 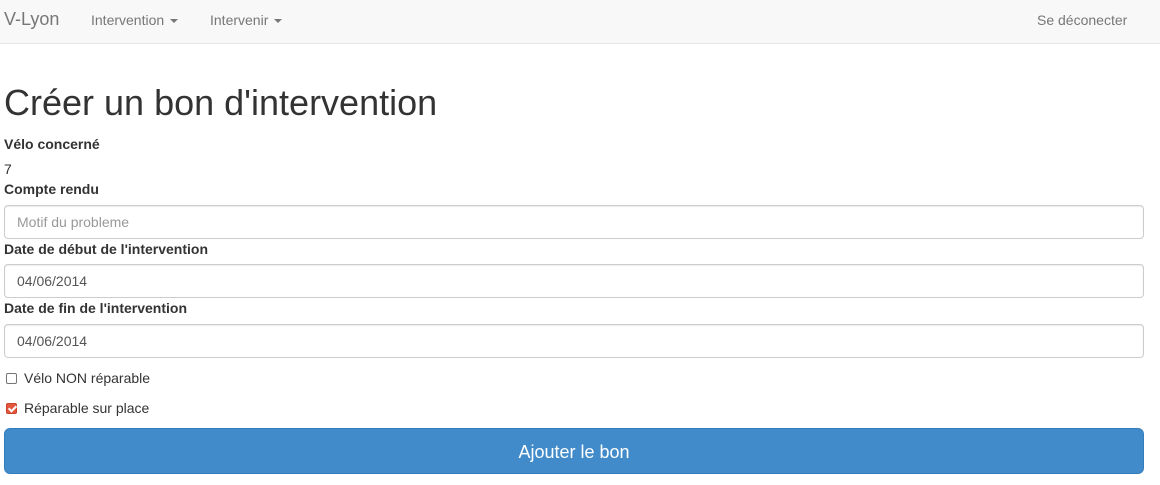 I want to click on page-title: Créer un bon d'intervention, so click(x=221, y=102).